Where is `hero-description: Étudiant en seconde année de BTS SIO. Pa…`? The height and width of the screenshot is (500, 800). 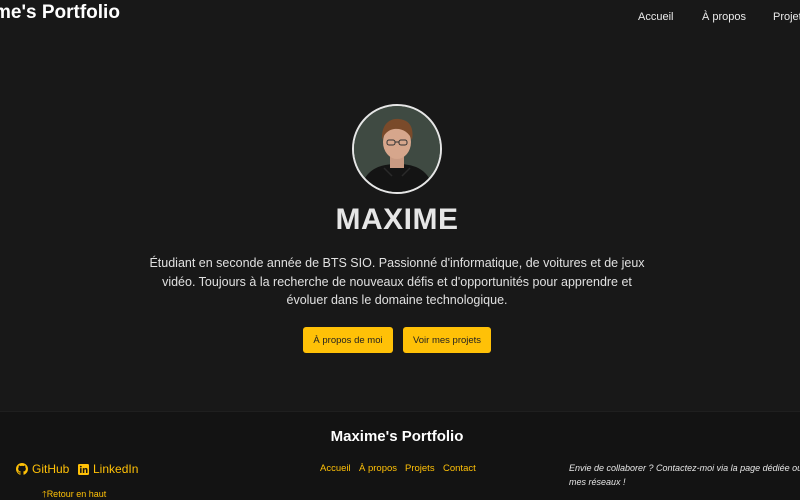 hero-description: Étudiant en seconde année de BTS SIO. Pa… is located at coordinates (397, 281).